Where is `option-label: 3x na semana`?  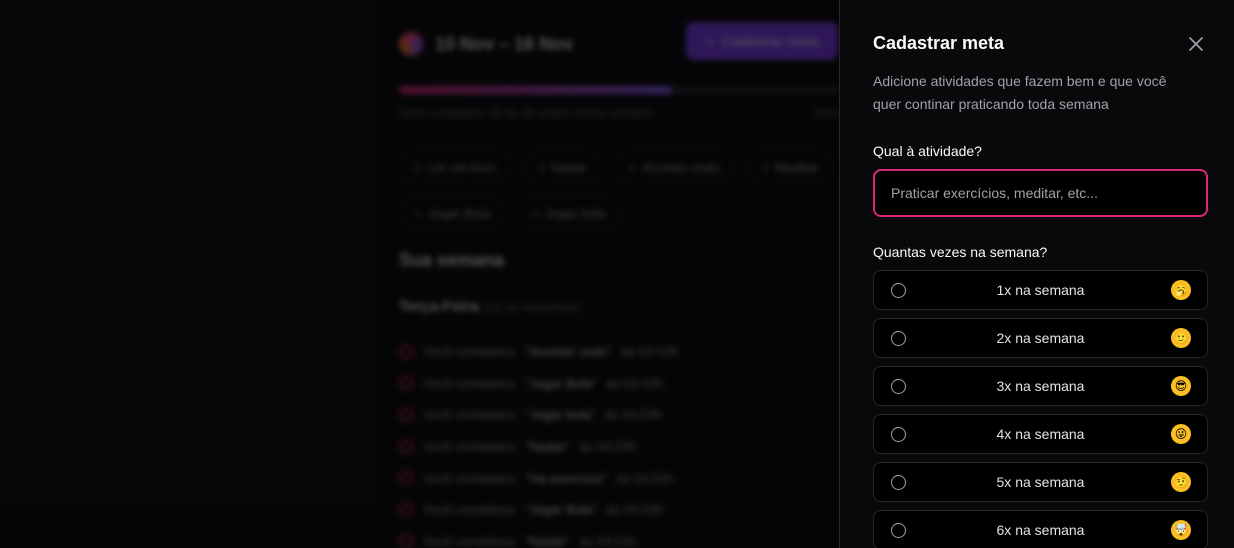
option-label: 3x na semana is located at coordinates (1040, 386).